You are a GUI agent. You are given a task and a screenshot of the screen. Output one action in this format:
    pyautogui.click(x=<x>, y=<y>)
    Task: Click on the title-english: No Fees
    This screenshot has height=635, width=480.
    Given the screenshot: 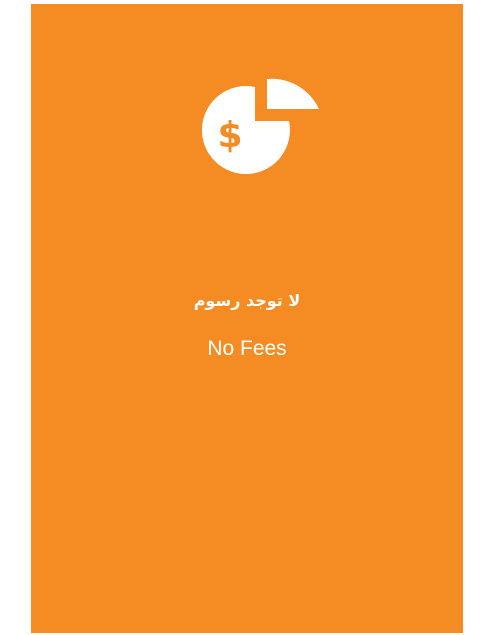 What is the action you would take?
    pyautogui.click(x=247, y=348)
    